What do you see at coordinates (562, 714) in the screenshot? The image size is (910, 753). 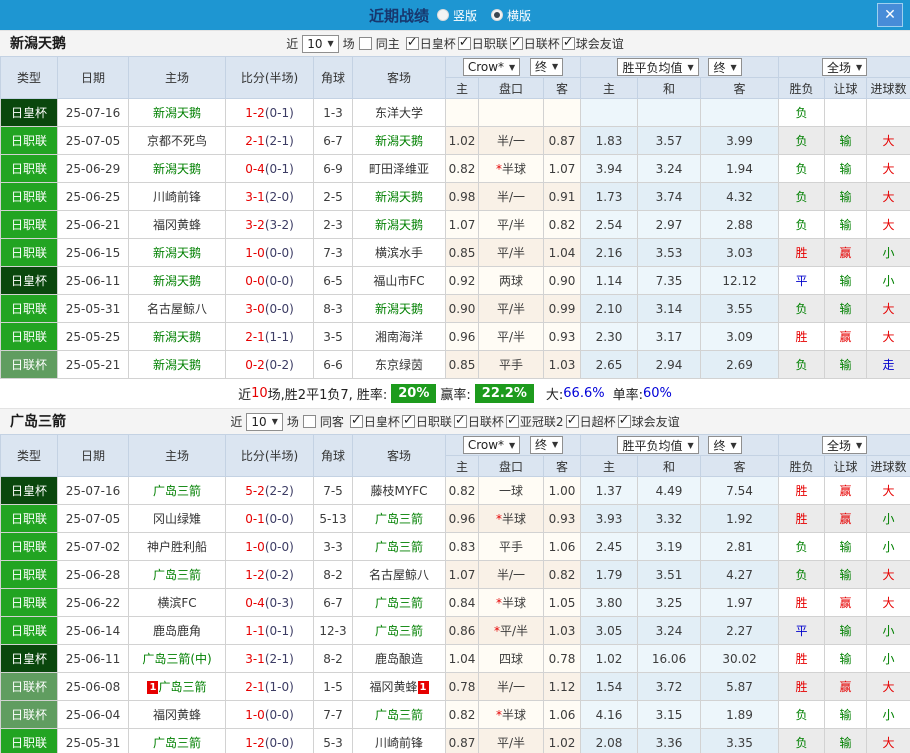 I see `crow-away-odds: 1.06` at bounding box center [562, 714].